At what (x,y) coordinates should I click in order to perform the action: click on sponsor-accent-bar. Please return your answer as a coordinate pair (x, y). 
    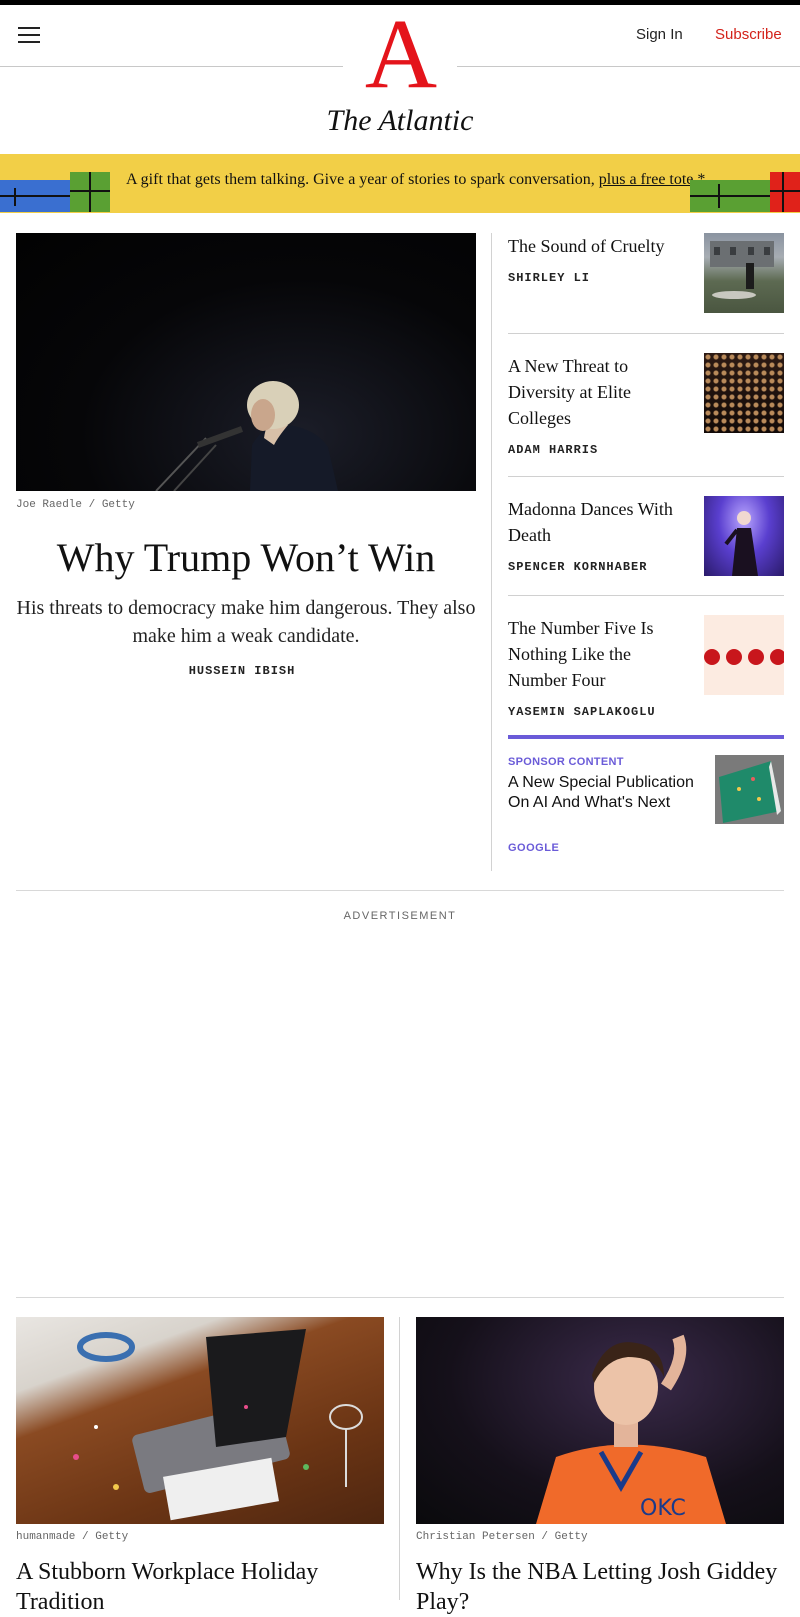
    Looking at the image, I should click on (646, 737).